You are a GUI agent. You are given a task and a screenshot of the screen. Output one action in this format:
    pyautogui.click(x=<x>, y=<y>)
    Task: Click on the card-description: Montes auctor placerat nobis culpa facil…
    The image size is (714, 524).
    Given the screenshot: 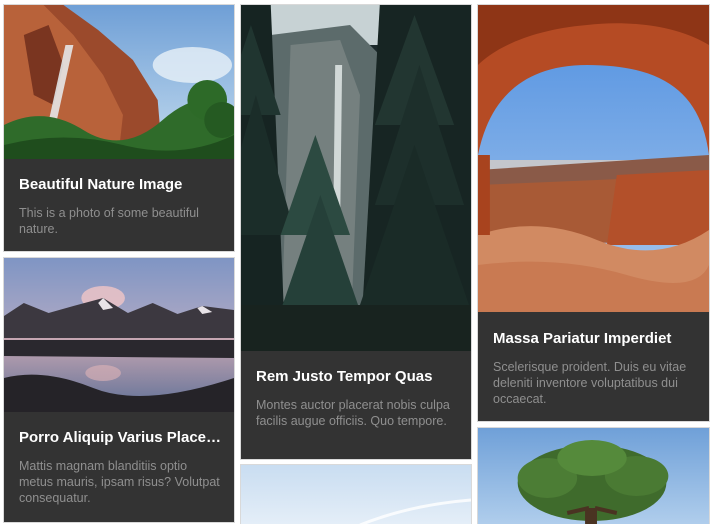 What is the action you would take?
    pyautogui.click(x=353, y=413)
    